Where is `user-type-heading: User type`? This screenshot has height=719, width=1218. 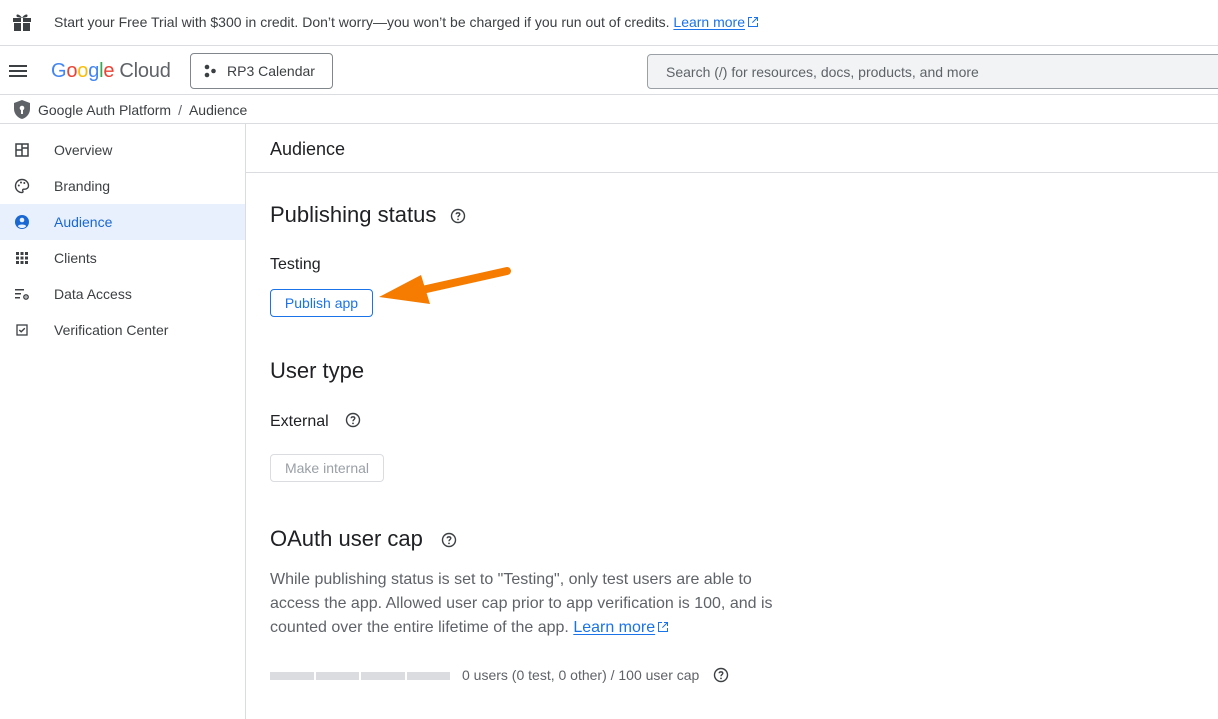
user-type-heading: User type is located at coordinates (317, 370).